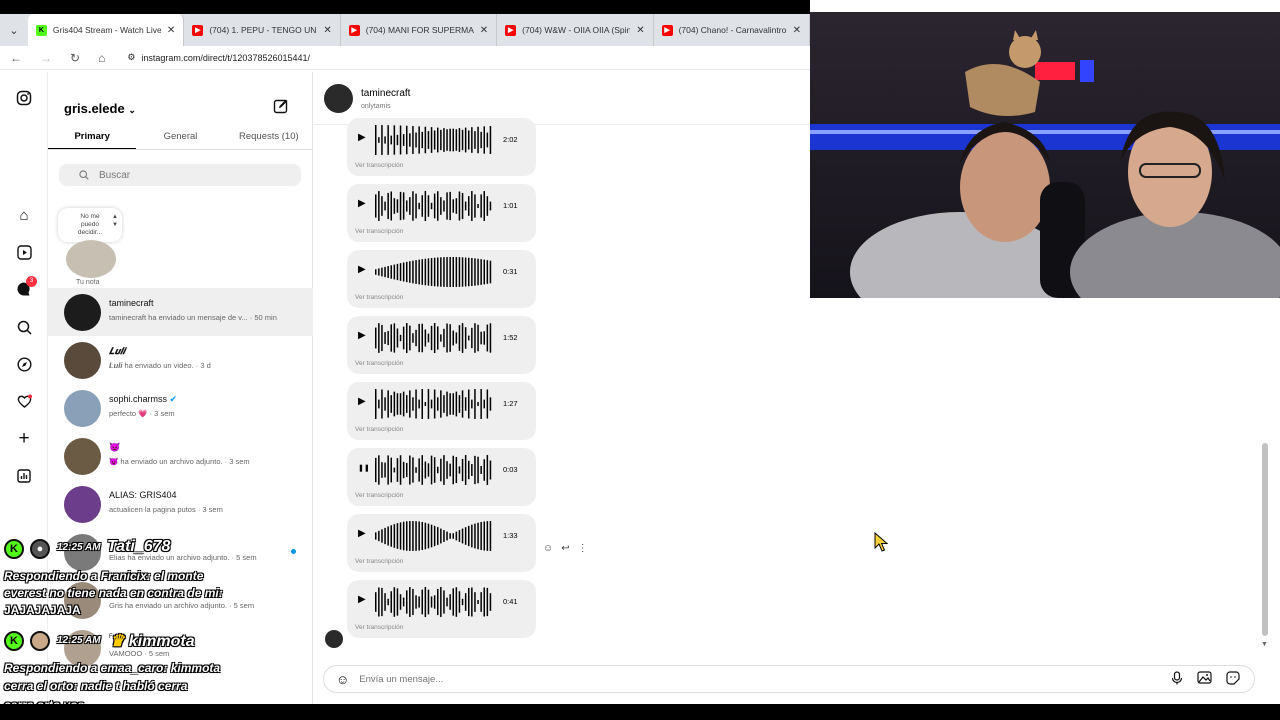 The width and height of the screenshot is (1280, 720). Describe the element at coordinates (1204, 679) in the screenshot. I see `image-icon` at that location.